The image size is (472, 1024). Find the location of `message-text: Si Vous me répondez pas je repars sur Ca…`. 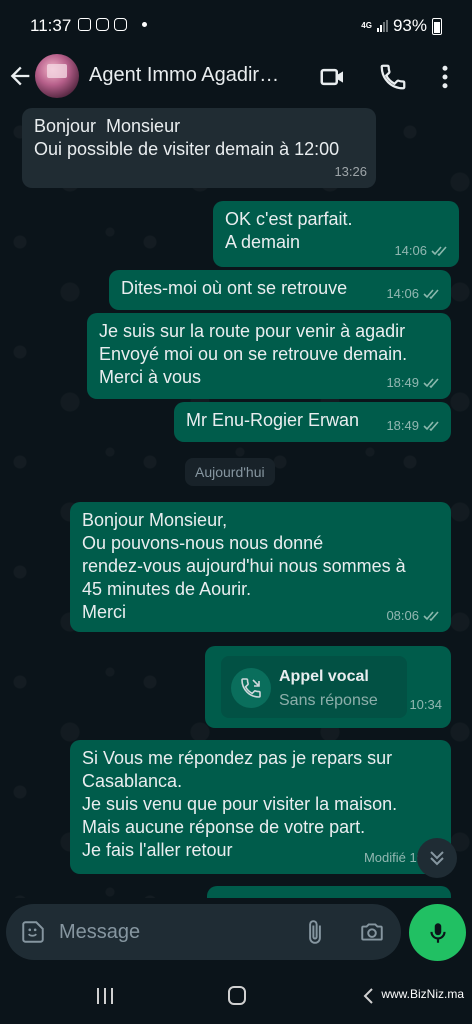

message-text: Si Vous me répondez pas je repars sur Ca… is located at coordinates (240, 804).